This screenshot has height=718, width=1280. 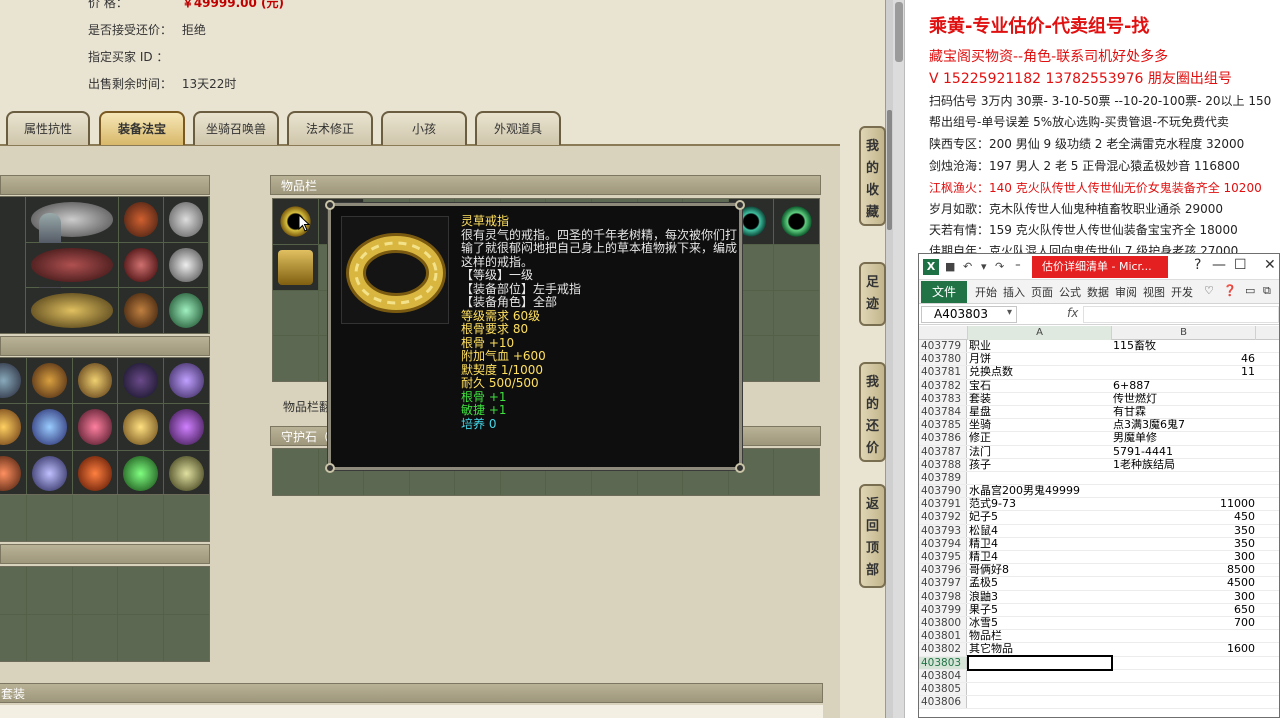 What do you see at coordinates (943, 346) in the screenshot?
I see `row-number: 403779` at bounding box center [943, 346].